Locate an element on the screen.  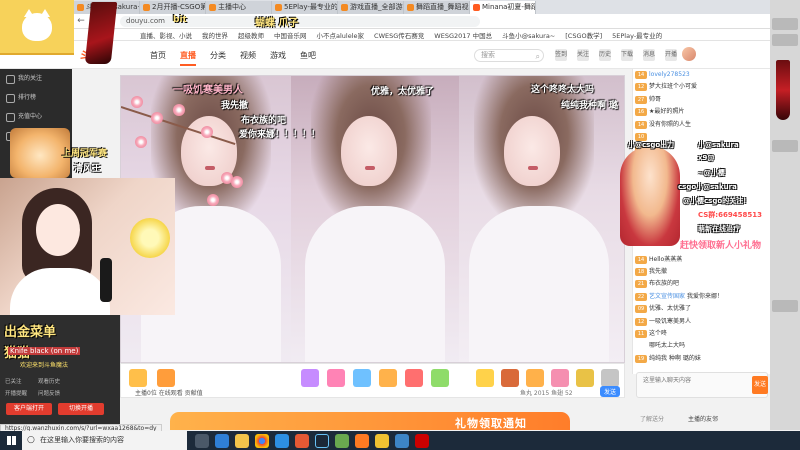
anchor-friends-tab: 主播的友邻 is located at coordinates (703, 418).